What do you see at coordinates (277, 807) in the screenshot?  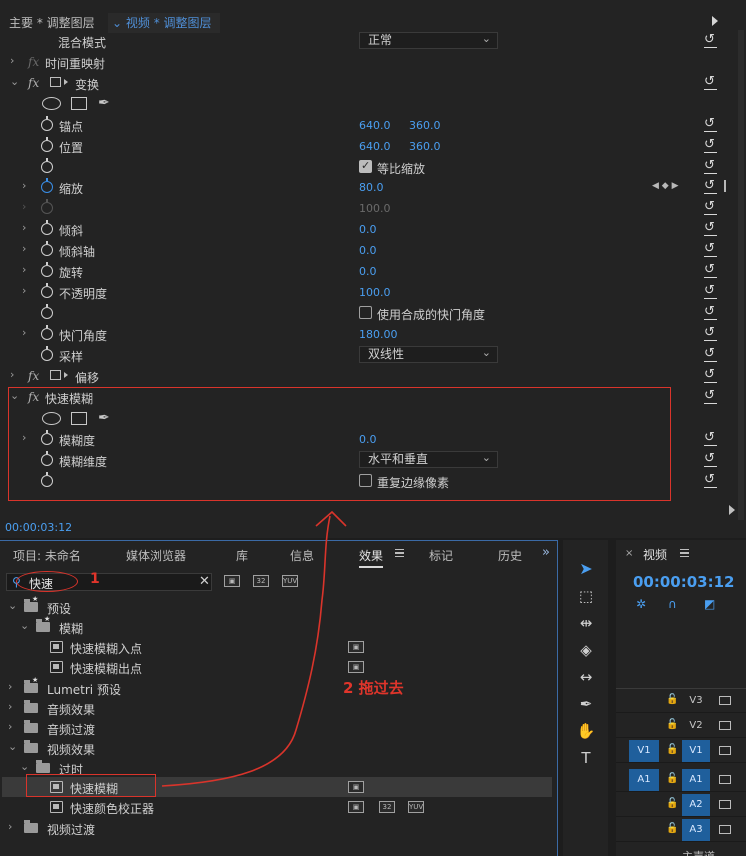 I see `tree-item-fast-color-corrector: 快速颜色校正器 ▣ 32 YUV` at bounding box center [277, 807].